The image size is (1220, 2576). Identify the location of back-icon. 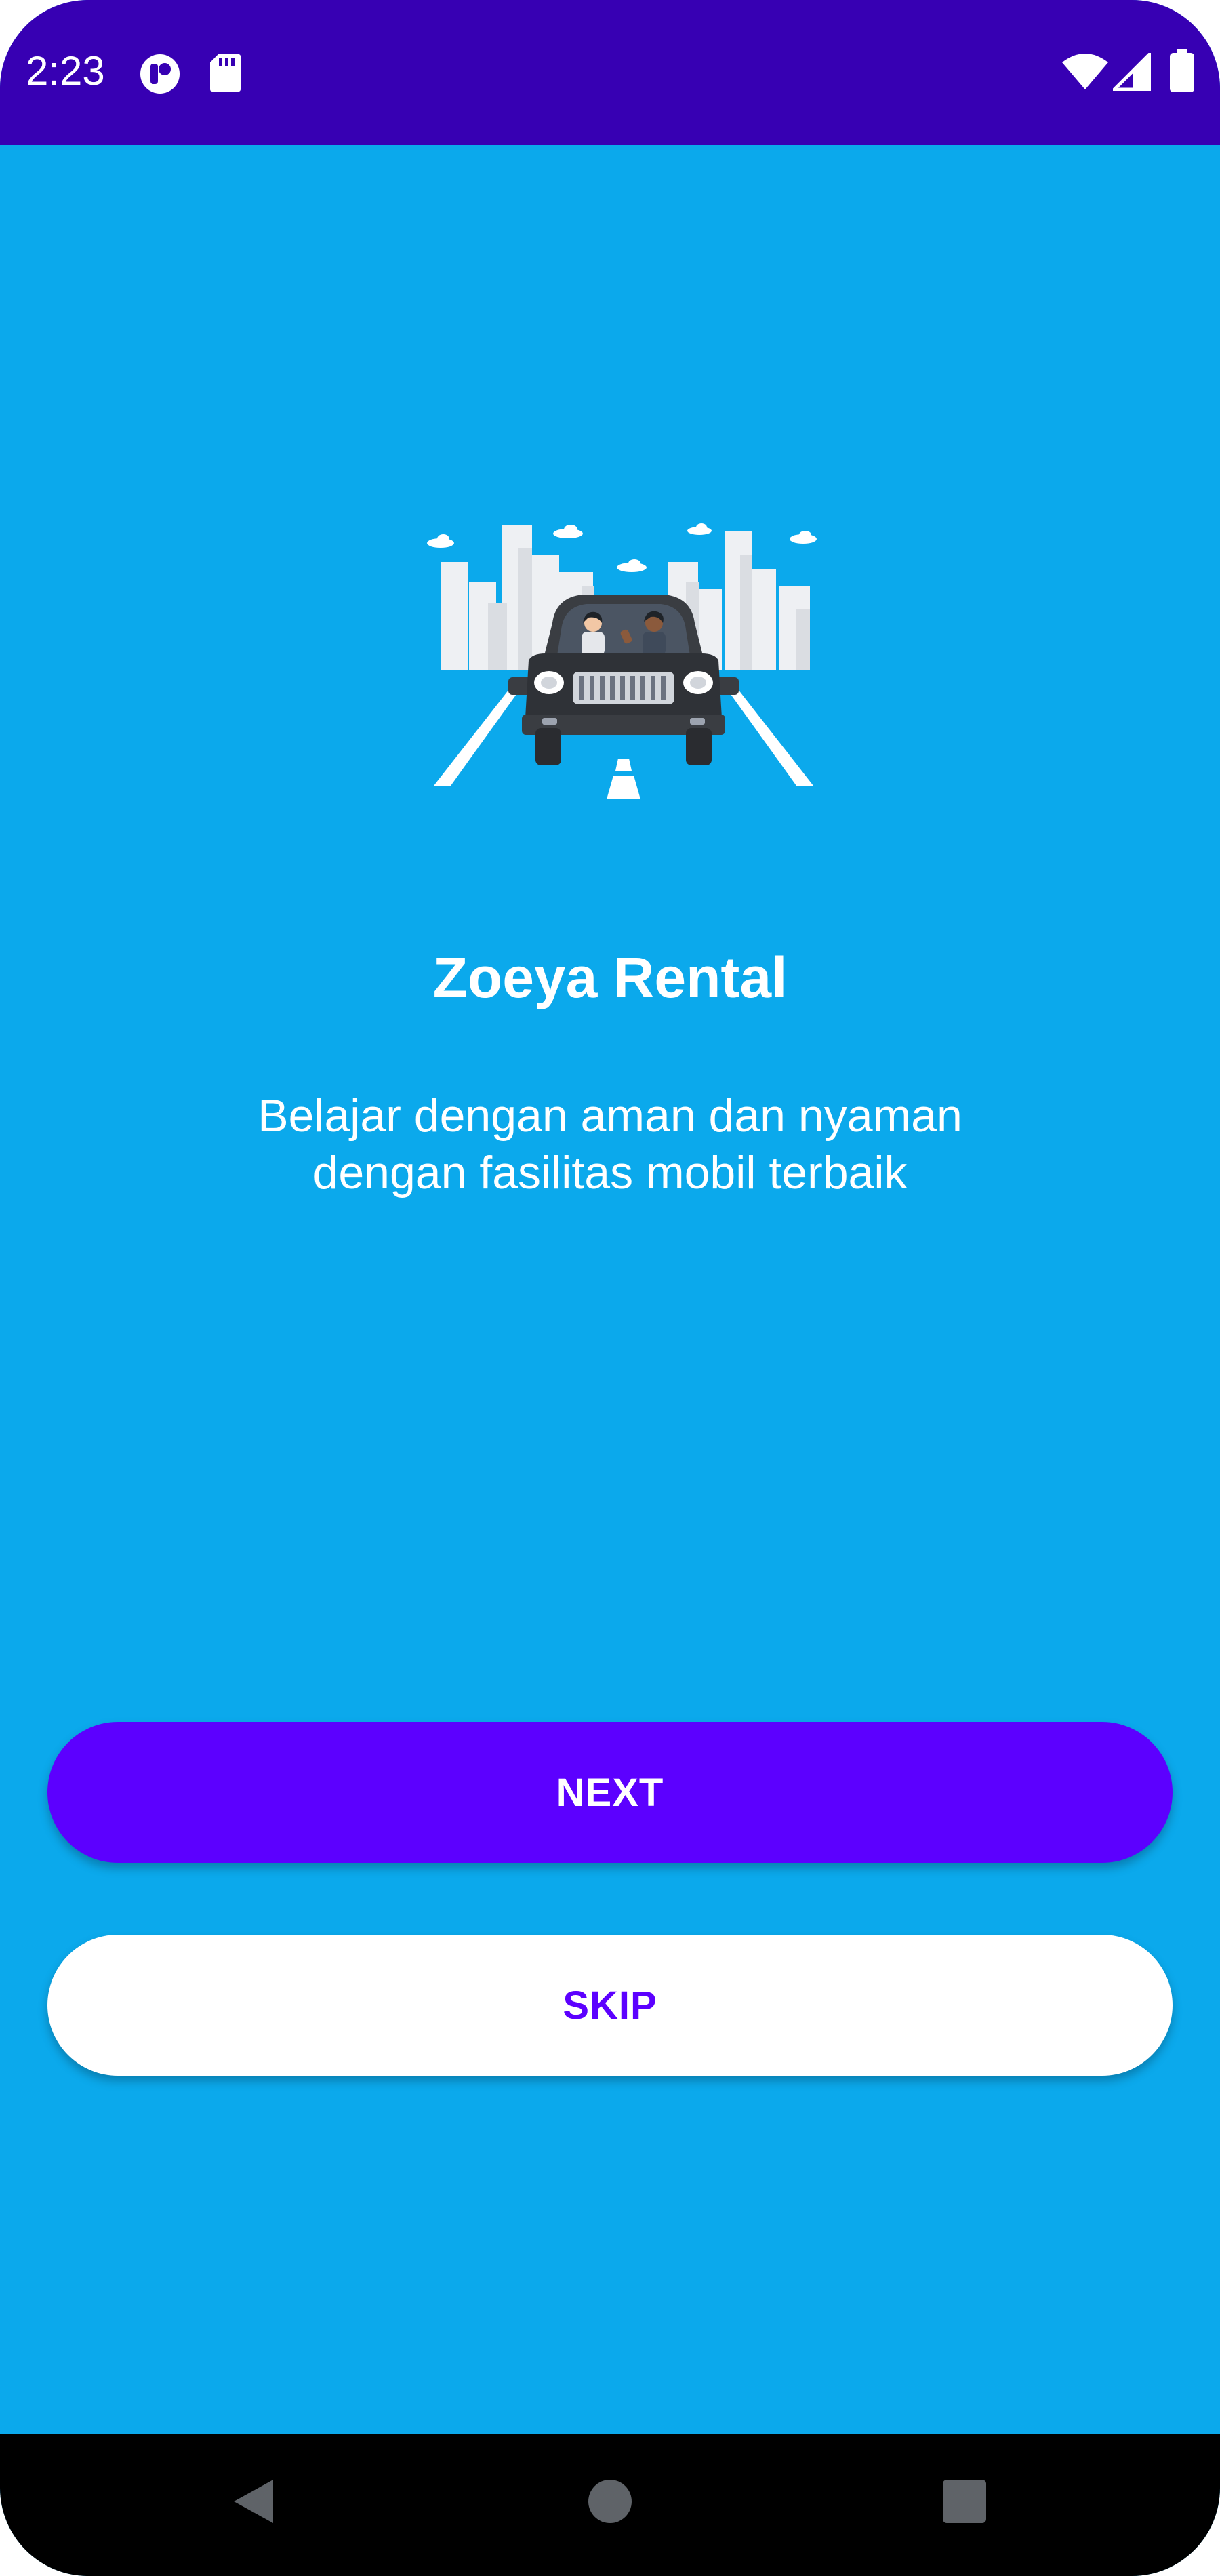
(254, 2501).